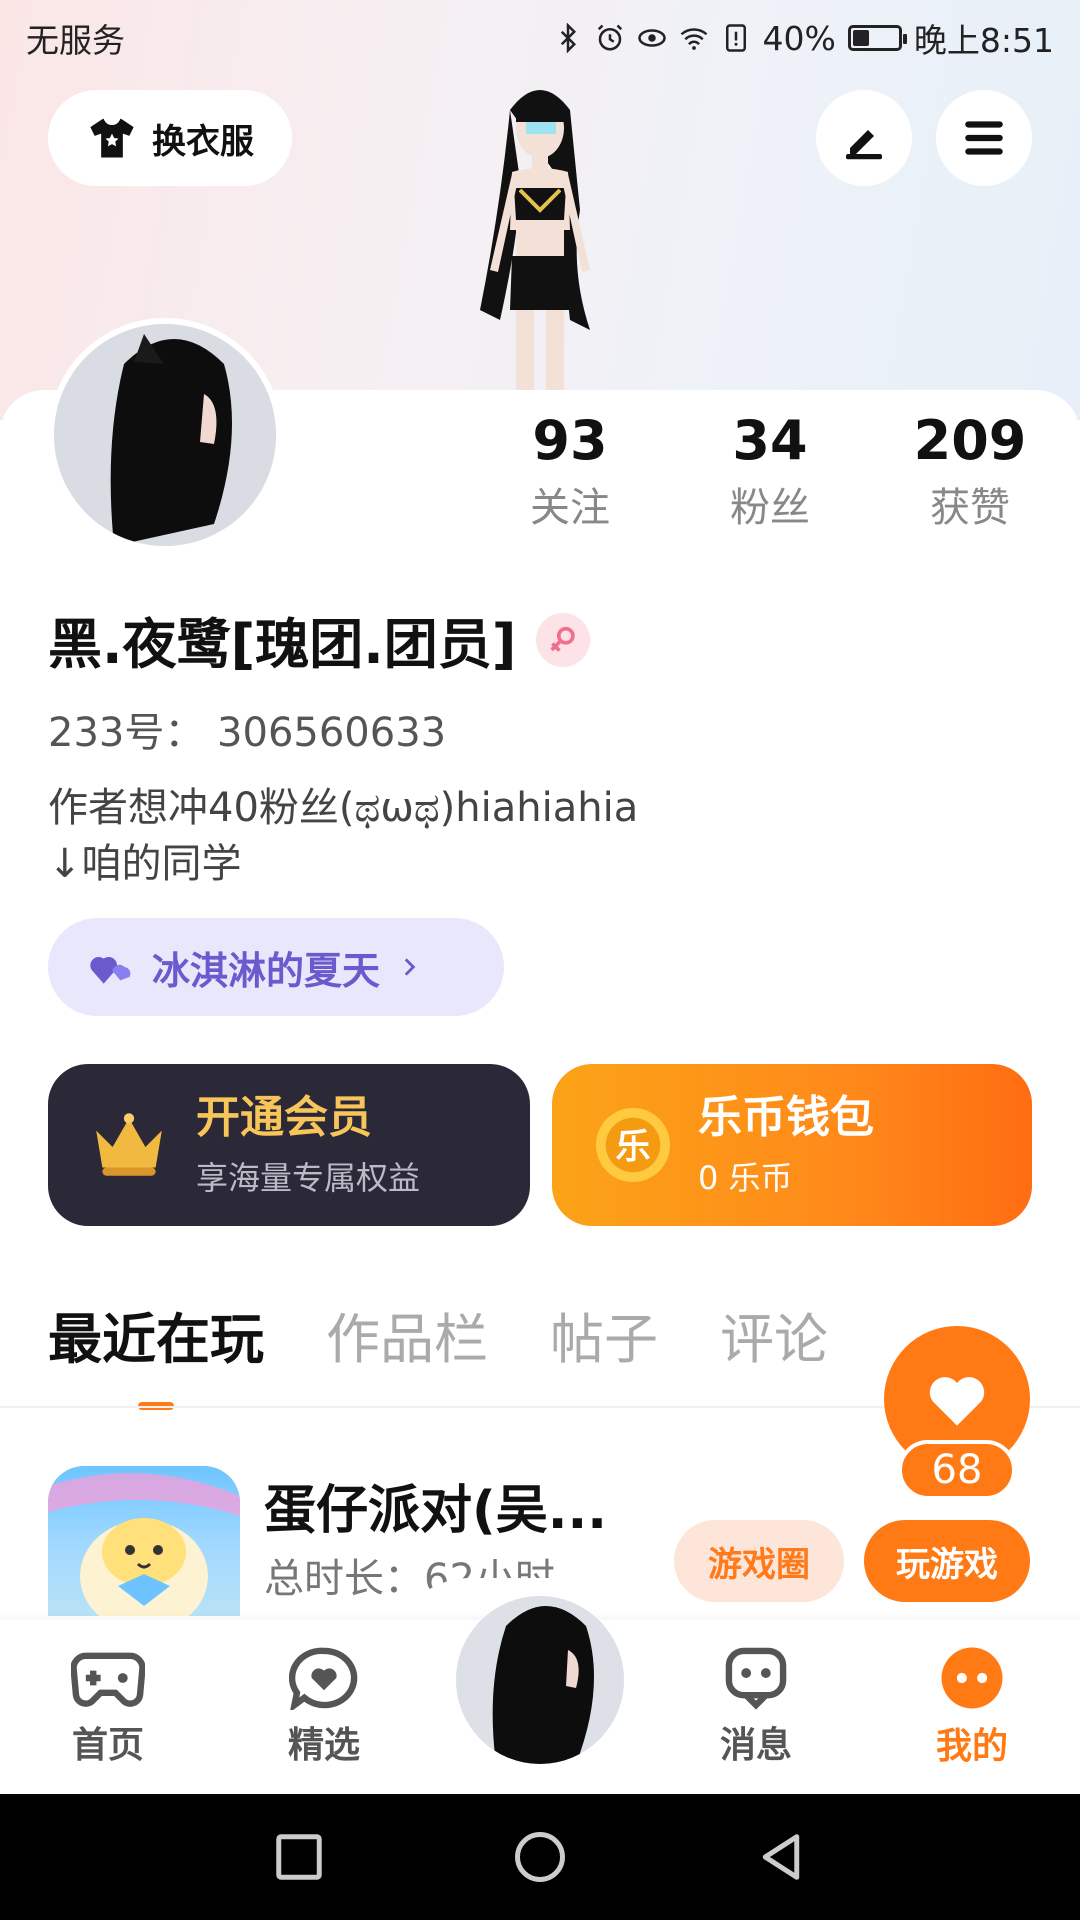  Describe the element at coordinates (282, 644) in the screenshot. I see `user-name: 黑.夜鹭[瑰团.团员]` at that location.